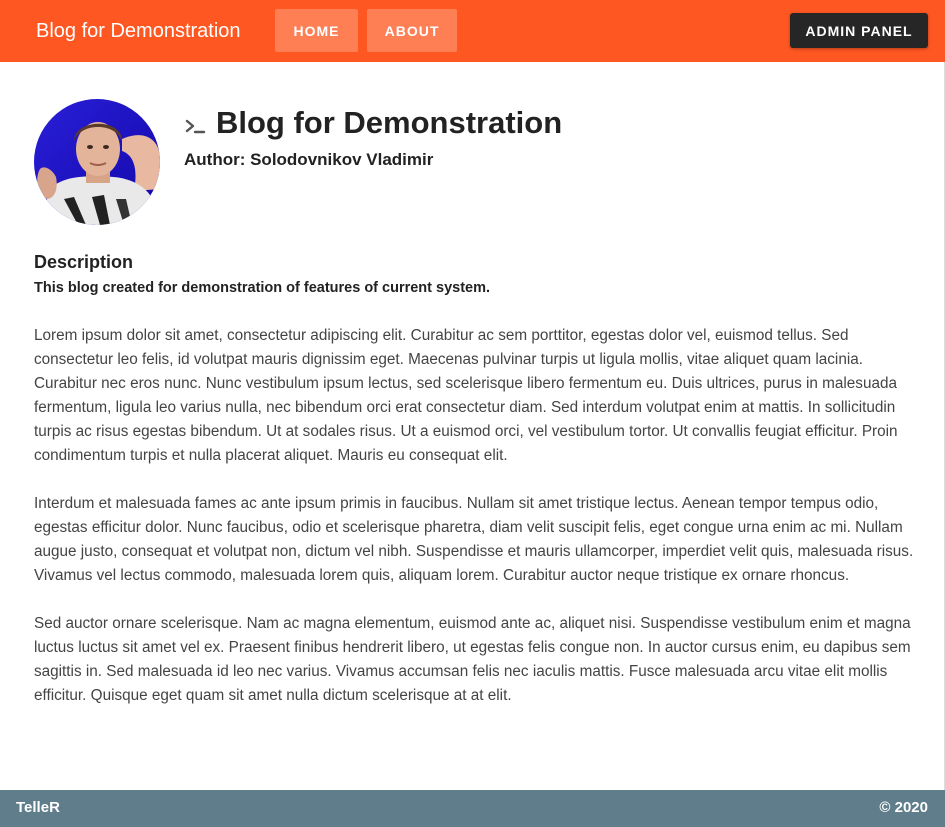  What do you see at coordinates (38, 807) in the screenshot?
I see `footer-brand: TelleR` at bounding box center [38, 807].